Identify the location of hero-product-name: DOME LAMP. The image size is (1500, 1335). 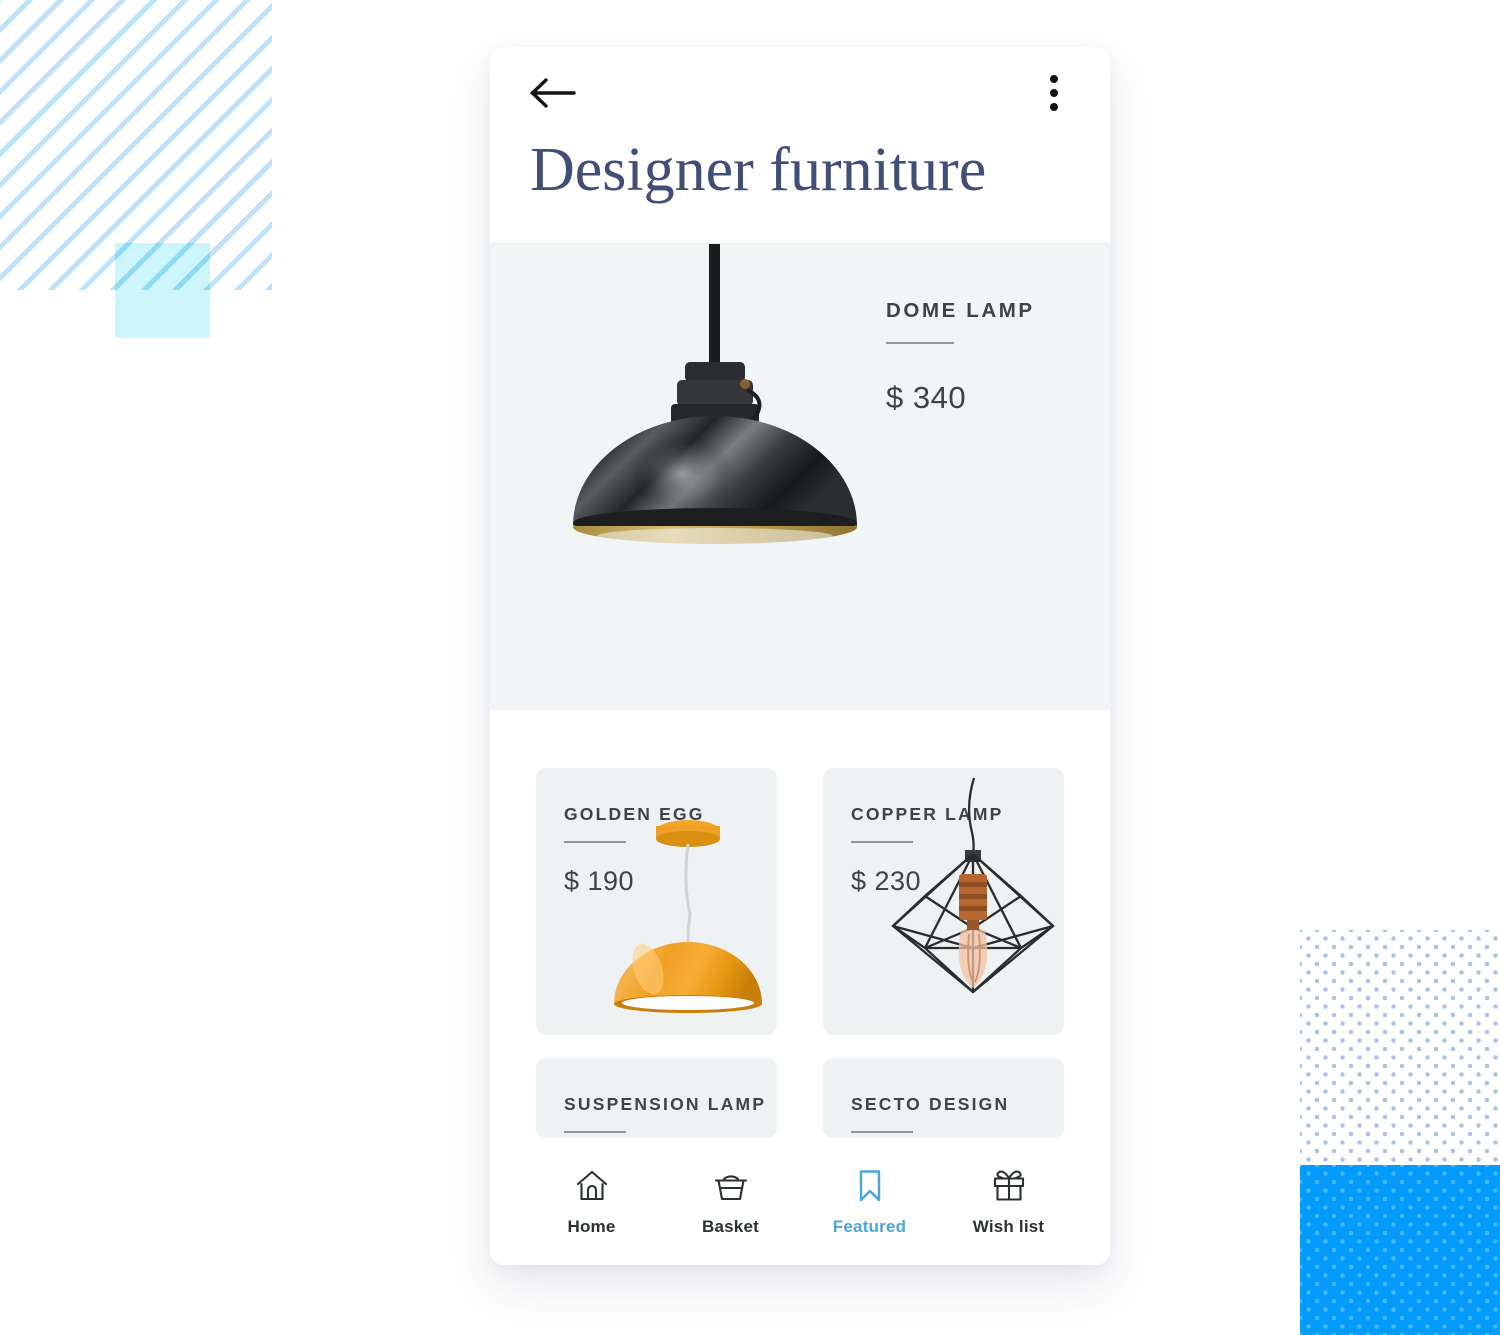
(960, 310).